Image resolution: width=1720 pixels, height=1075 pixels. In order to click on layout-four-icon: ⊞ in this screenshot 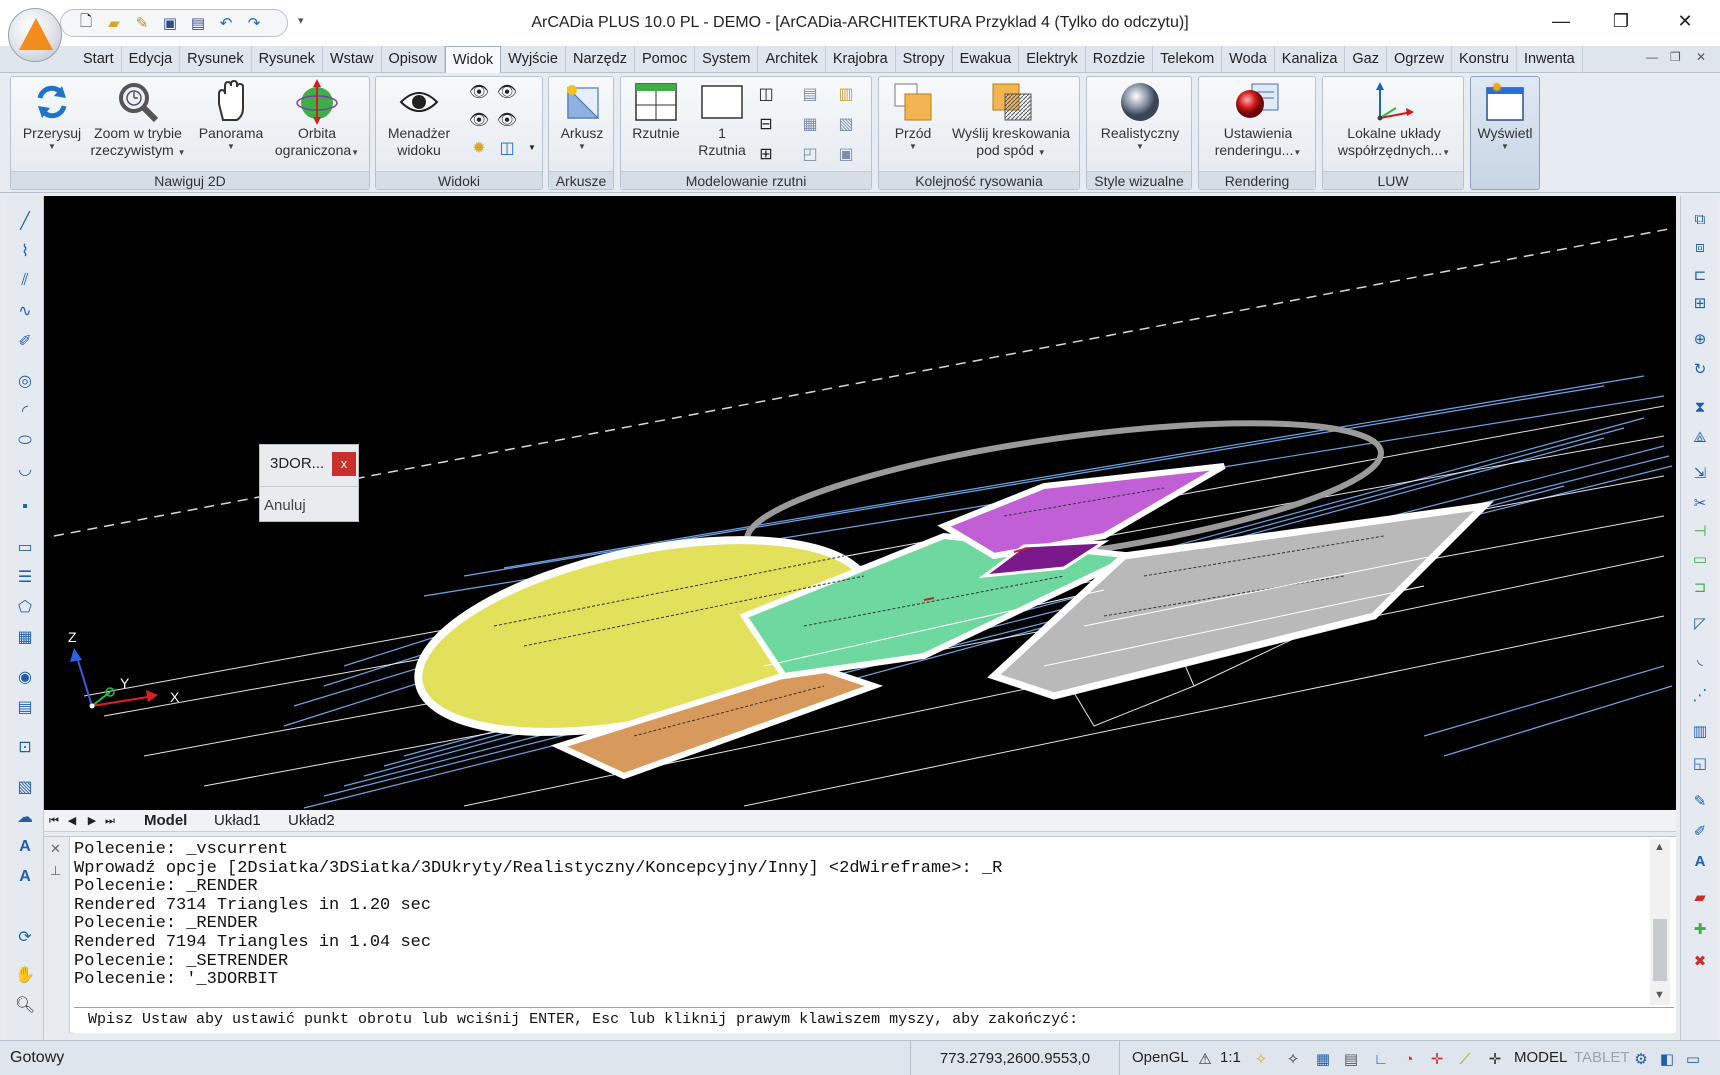, I will do `click(766, 154)`.